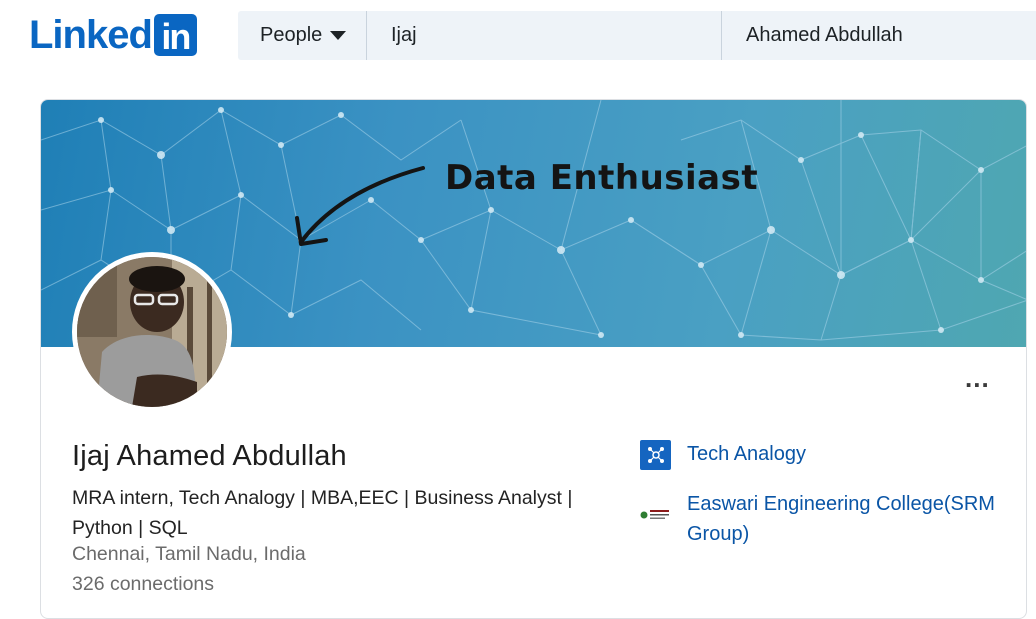  I want to click on profile-photo, so click(152, 332).